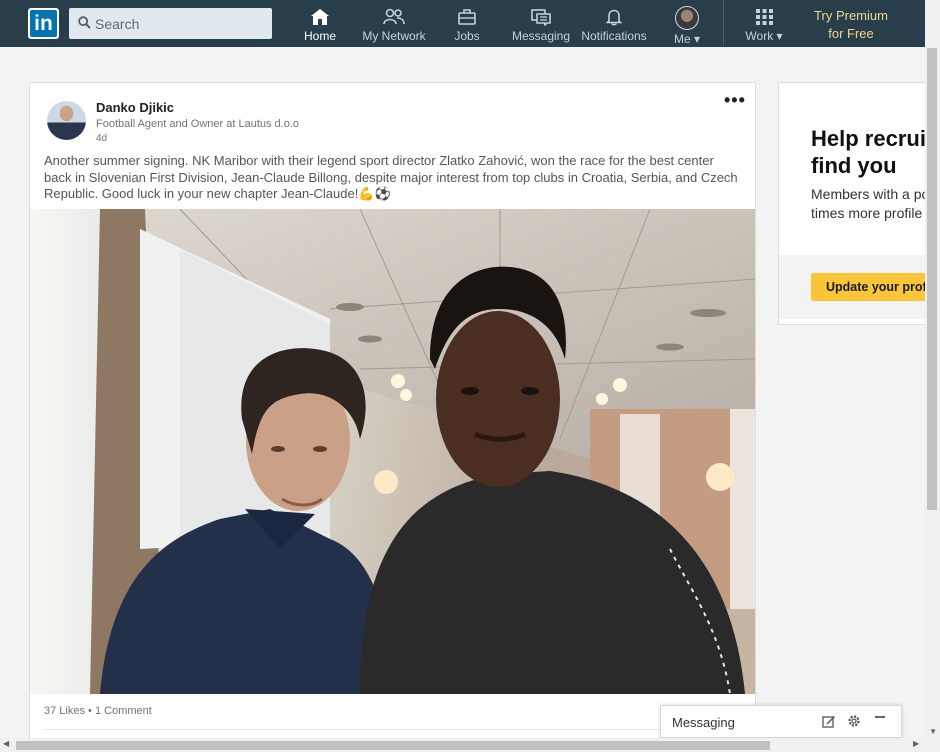 The height and width of the screenshot is (752, 940). I want to click on horizontal-scrollbar: ◀ ▶, so click(462, 745).